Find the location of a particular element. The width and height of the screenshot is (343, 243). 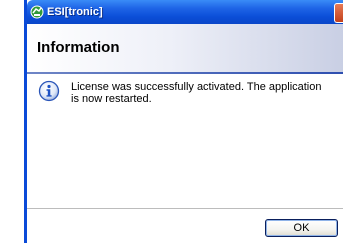

footer-divider is located at coordinates (185, 209).